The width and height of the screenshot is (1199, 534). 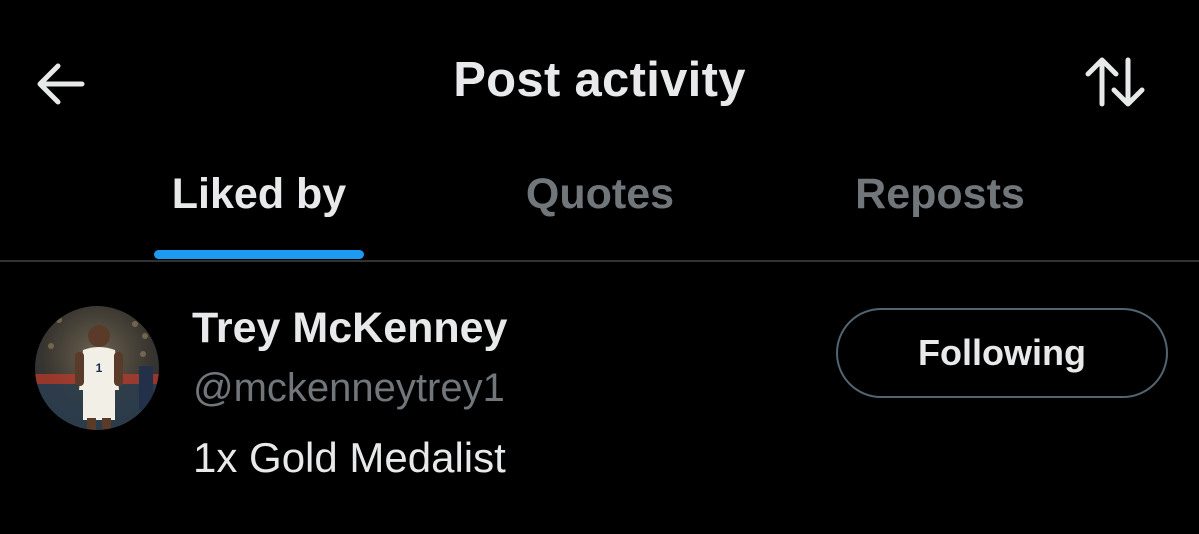 What do you see at coordinates (600, 194) in the screenshot?
I see `tab-label: Quotes` at bounding box center [600, 194].